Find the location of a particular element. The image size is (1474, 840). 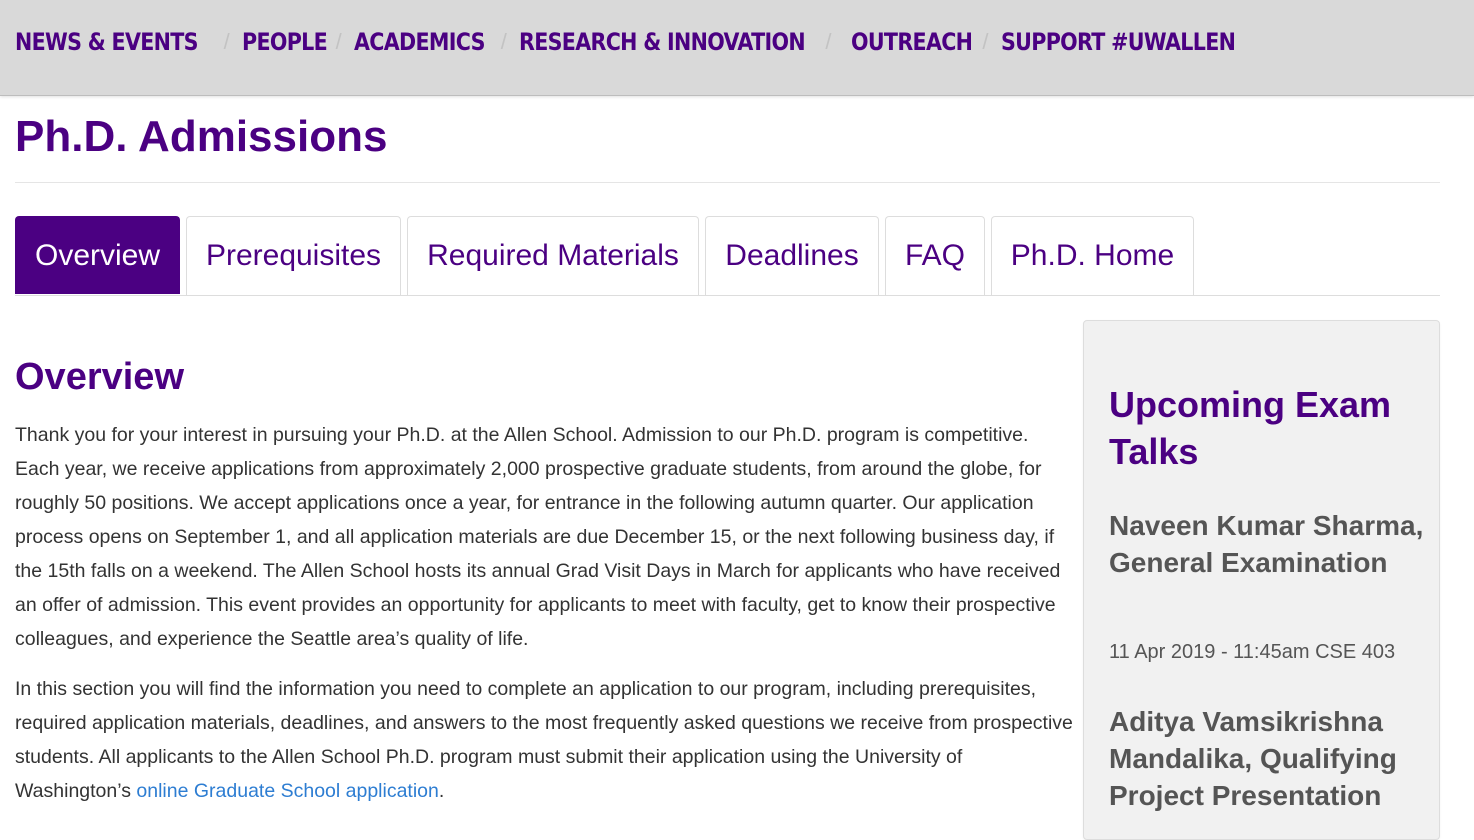

nav-people: PEOPLE is located at coordinates (285, 42).